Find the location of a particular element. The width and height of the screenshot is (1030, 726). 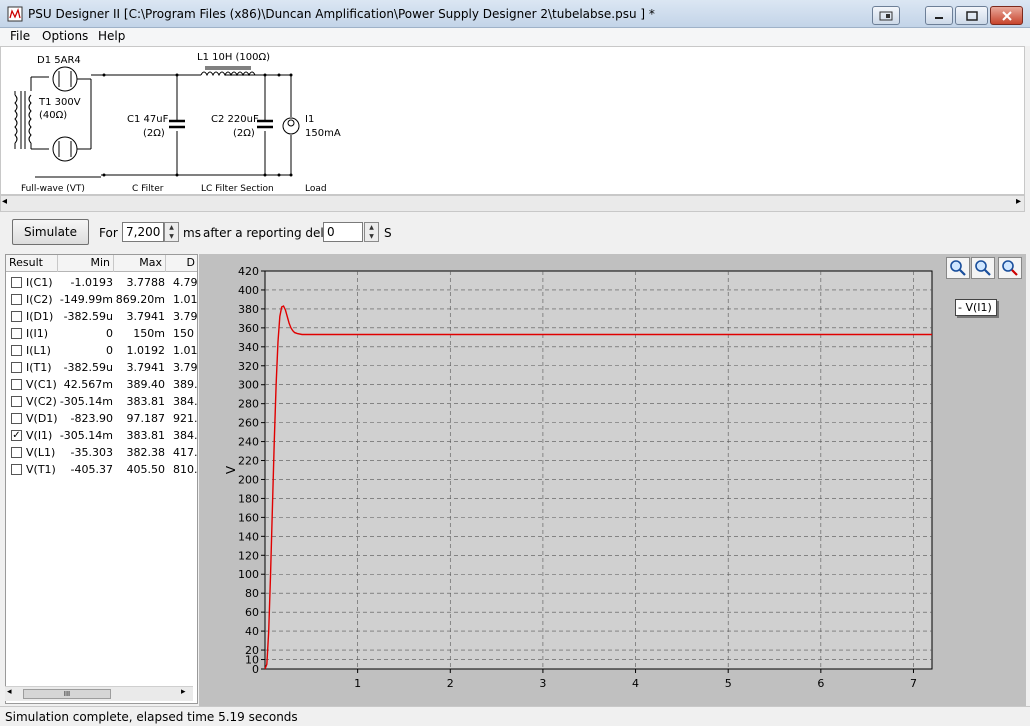

simulate-button: Simulate is located at coordinates (50, 232).